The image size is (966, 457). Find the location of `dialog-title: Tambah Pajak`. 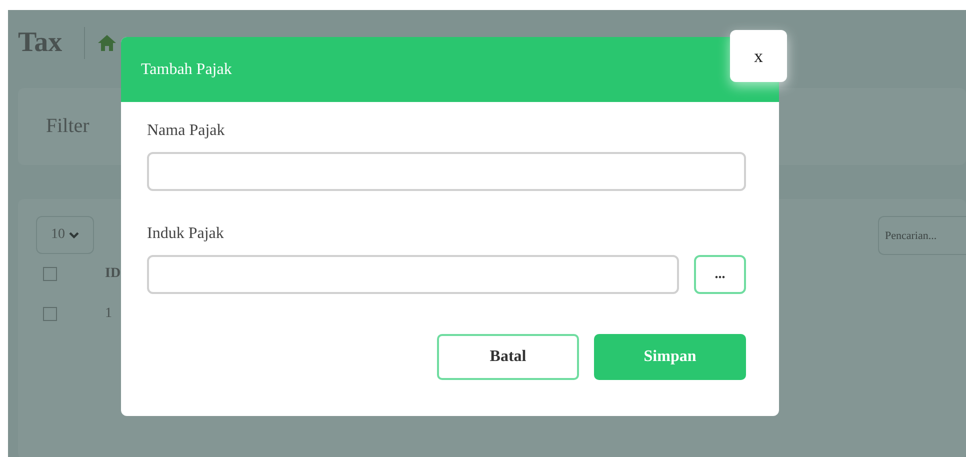

dialog-title: Tambah Pajak is located at coordinates (186, 69).